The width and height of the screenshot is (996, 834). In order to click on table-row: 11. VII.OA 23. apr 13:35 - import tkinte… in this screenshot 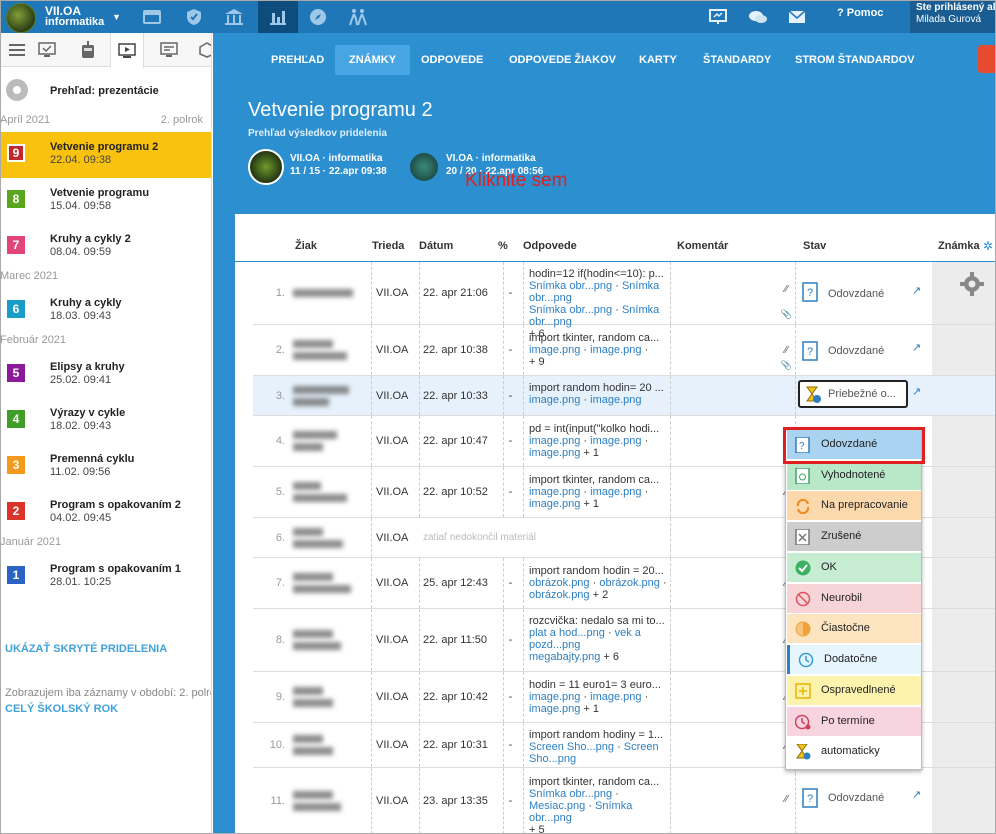, I will do `click(624, 801)`.